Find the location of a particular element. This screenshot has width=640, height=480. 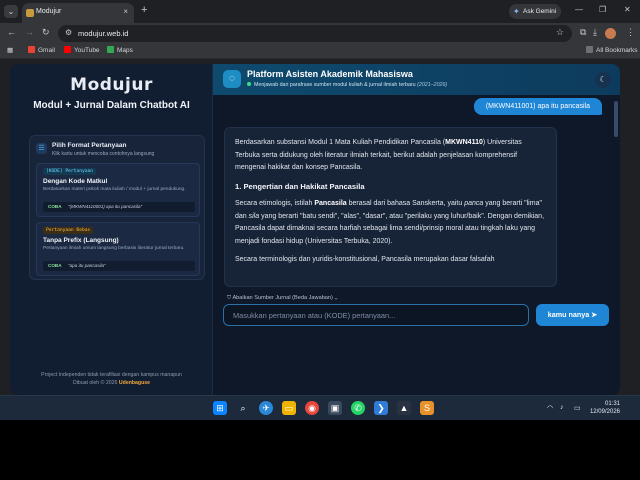

clock-time: 01:31 is located at coordinates (612, 404).